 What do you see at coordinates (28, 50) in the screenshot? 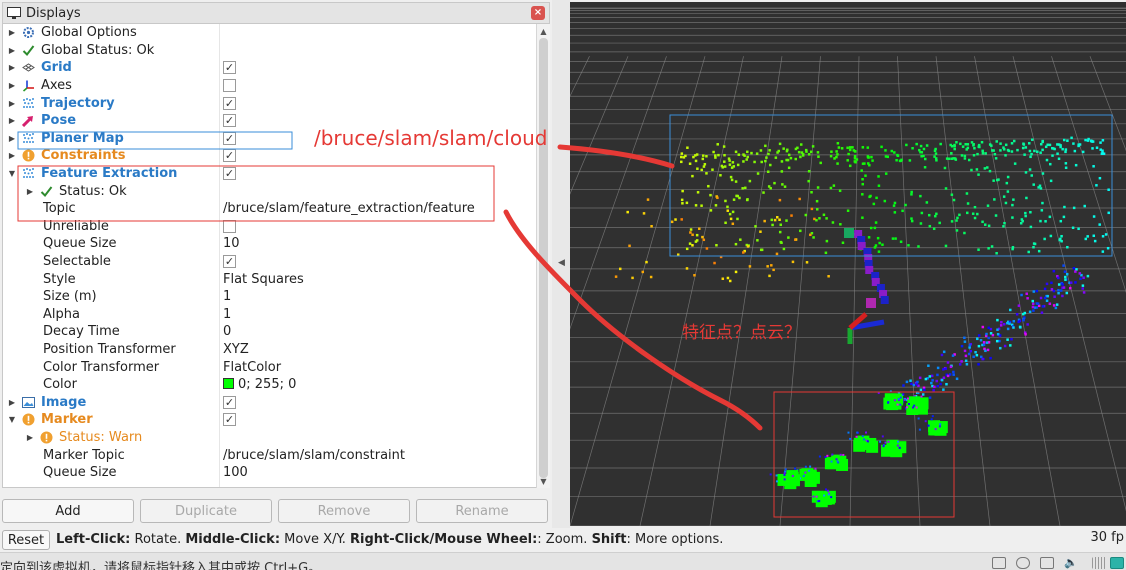
I see `check-icon` at bounding box center [28, 50].